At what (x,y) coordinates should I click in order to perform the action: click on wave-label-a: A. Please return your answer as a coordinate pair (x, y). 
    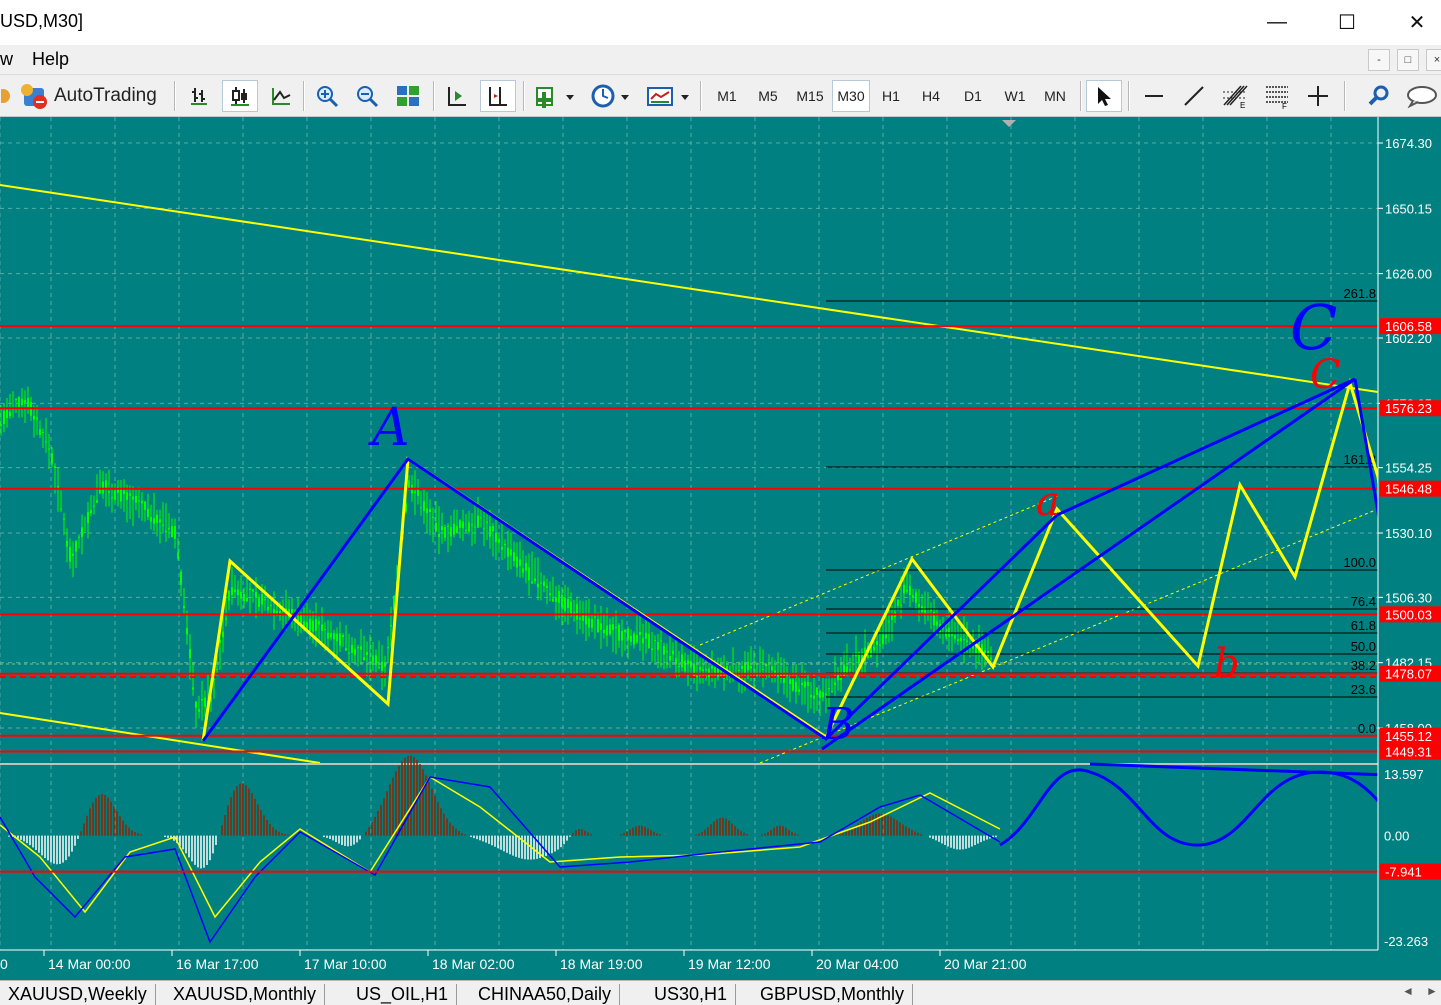
    Looking at the image, I should click on (389, 428).